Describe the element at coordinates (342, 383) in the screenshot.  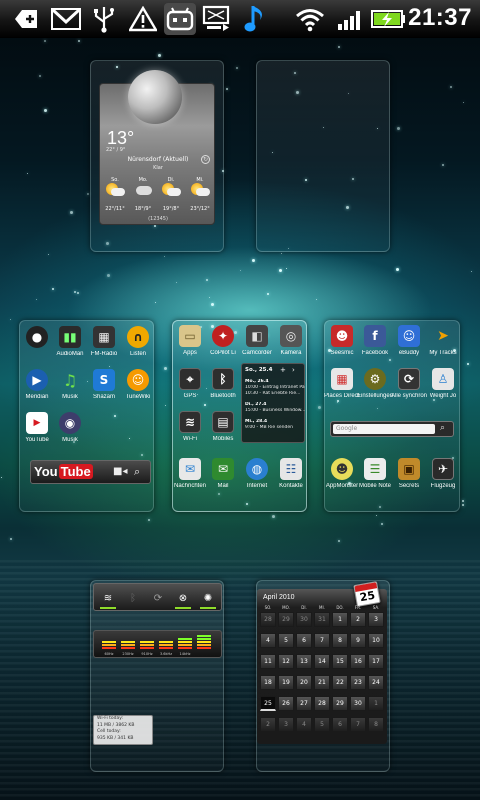
I see `app-places-directory: ▦ Places Directory` at that location.